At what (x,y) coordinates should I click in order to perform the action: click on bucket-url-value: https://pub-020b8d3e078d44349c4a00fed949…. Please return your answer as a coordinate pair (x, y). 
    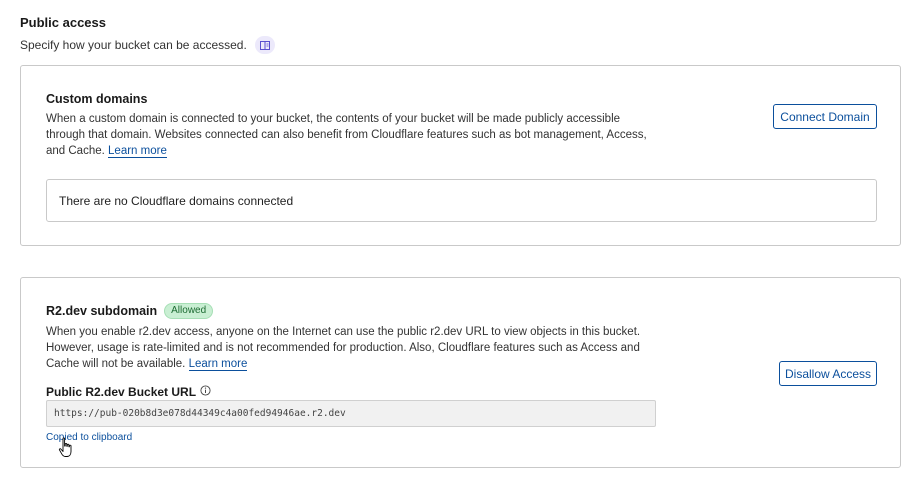
    Looking at the image, I should click on (200, 413).